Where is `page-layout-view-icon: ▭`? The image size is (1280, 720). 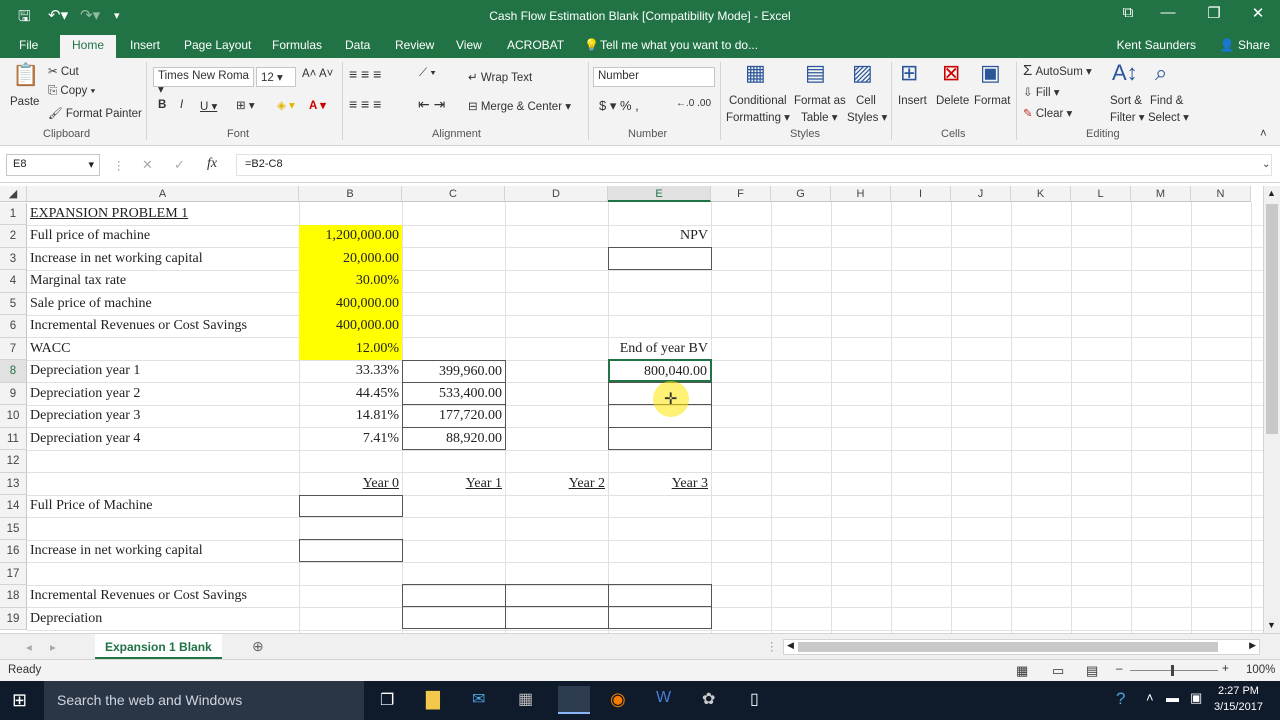
page-layout-view-icon: ▭ is located at coordinates (1058, 671).